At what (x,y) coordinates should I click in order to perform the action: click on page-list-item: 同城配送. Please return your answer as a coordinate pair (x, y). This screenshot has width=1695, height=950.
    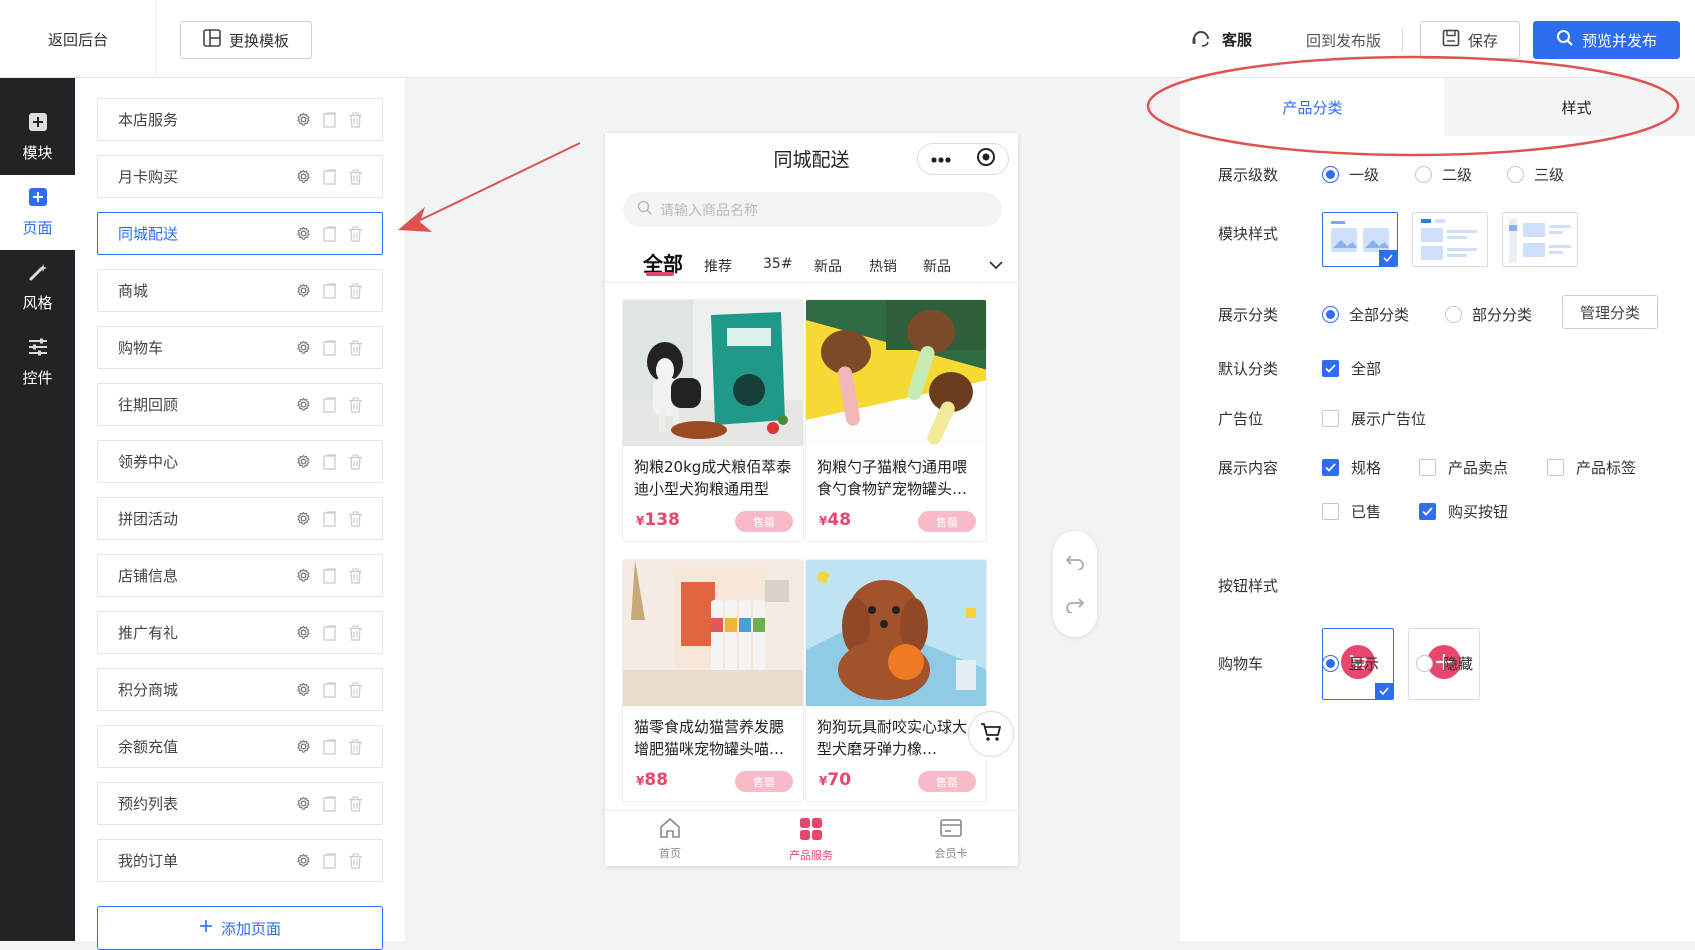
    Looking at the image, I should click on (240, 233).